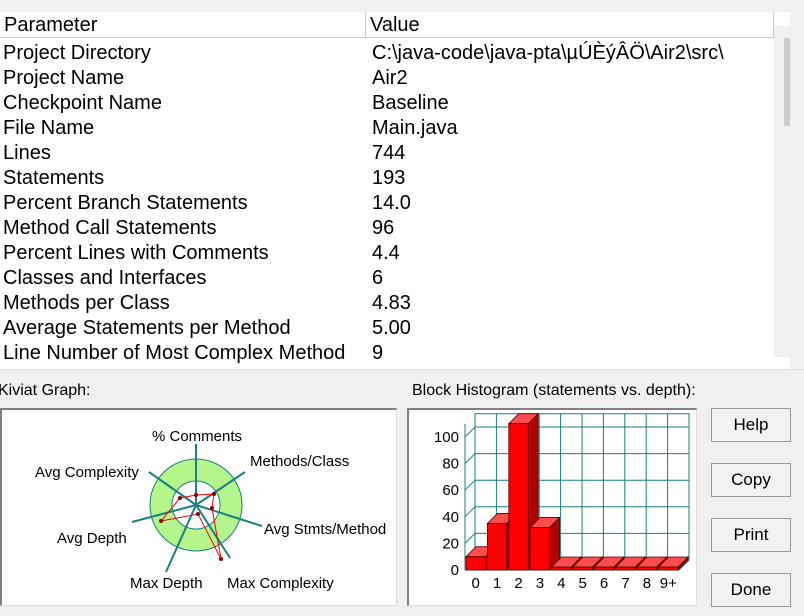 The image size is (804, 616). I want to click on table-row: Classes and Interfaces 6, so click(387, 278).